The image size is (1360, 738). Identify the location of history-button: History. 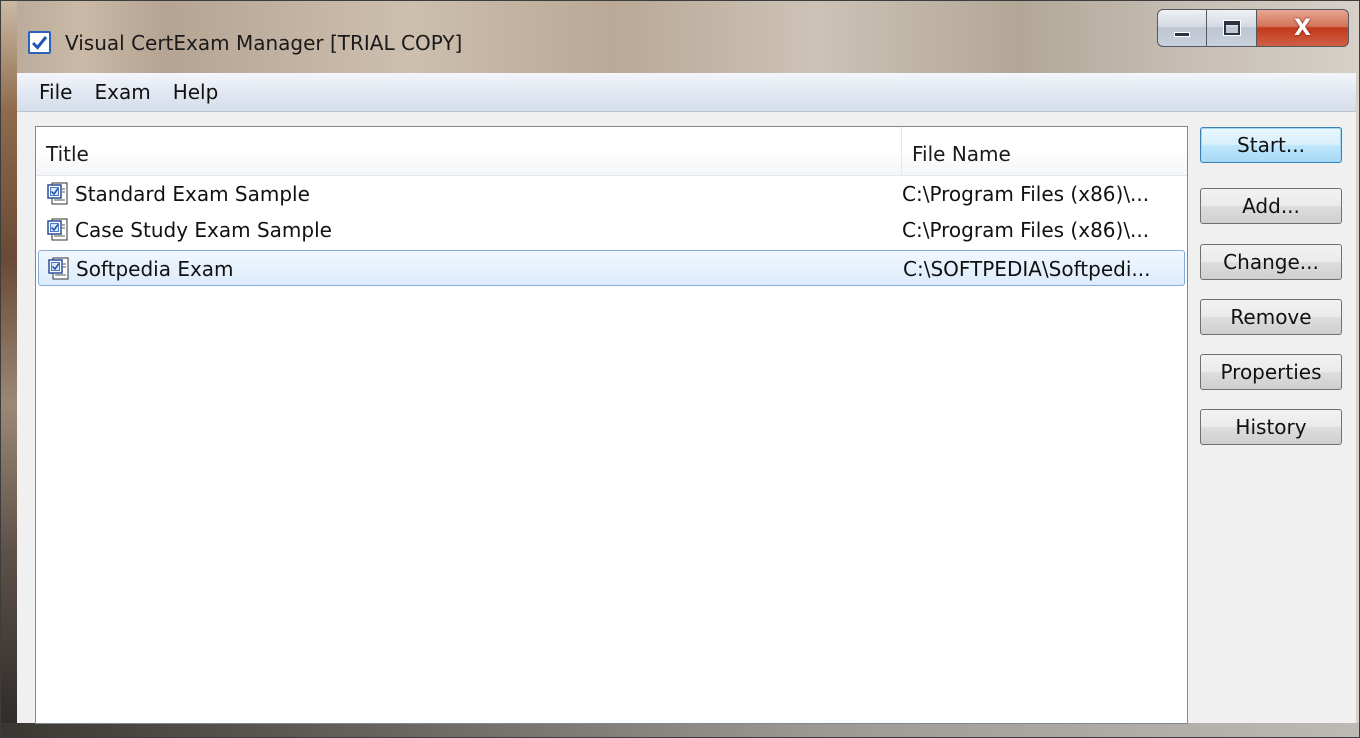
(1271, 427).